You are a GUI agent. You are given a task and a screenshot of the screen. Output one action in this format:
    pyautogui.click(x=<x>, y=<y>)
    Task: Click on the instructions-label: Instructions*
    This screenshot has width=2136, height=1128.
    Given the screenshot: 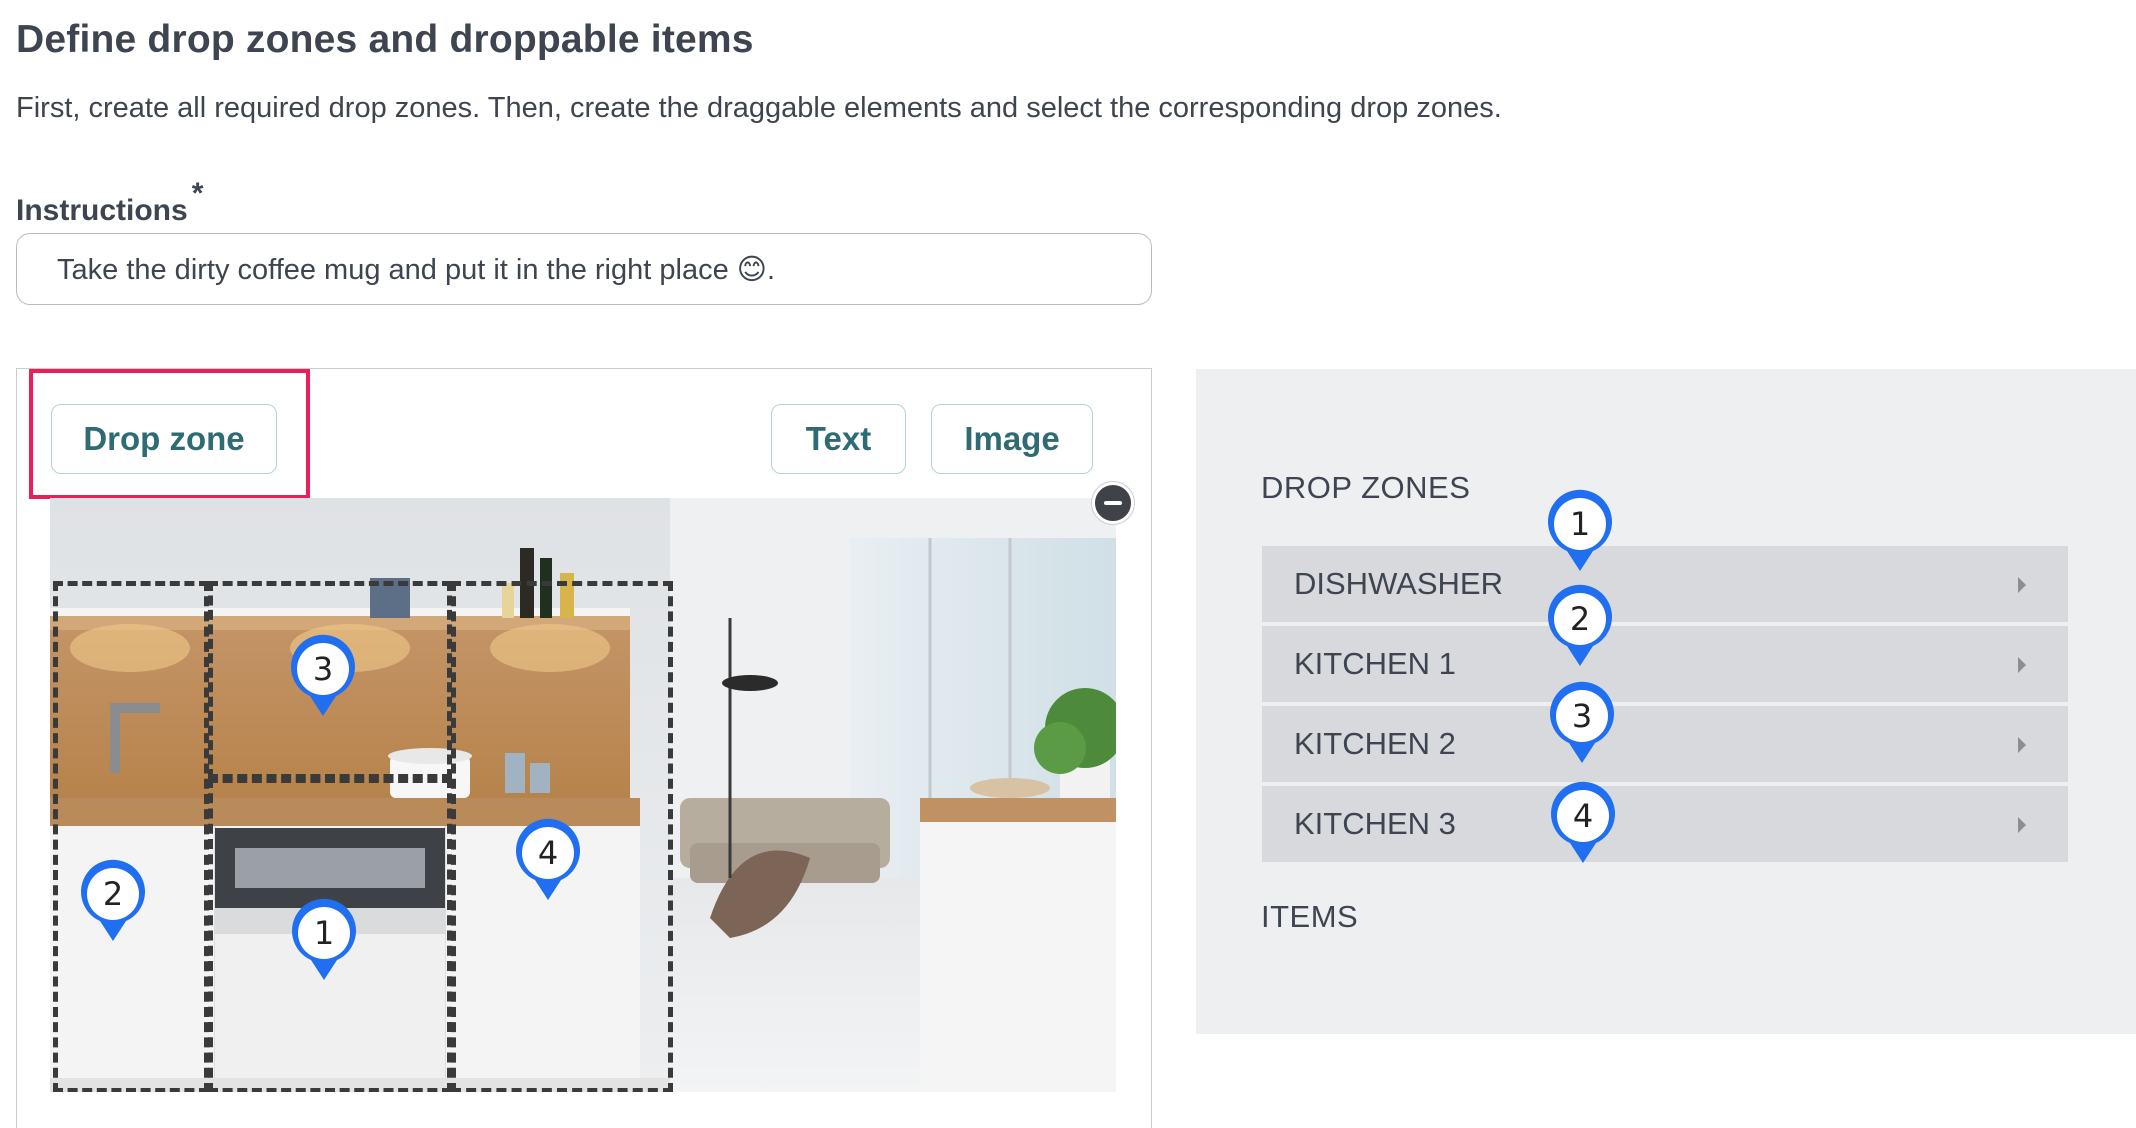 What is the action you would take?
    pyautogui.click(x=109, y=202)
    